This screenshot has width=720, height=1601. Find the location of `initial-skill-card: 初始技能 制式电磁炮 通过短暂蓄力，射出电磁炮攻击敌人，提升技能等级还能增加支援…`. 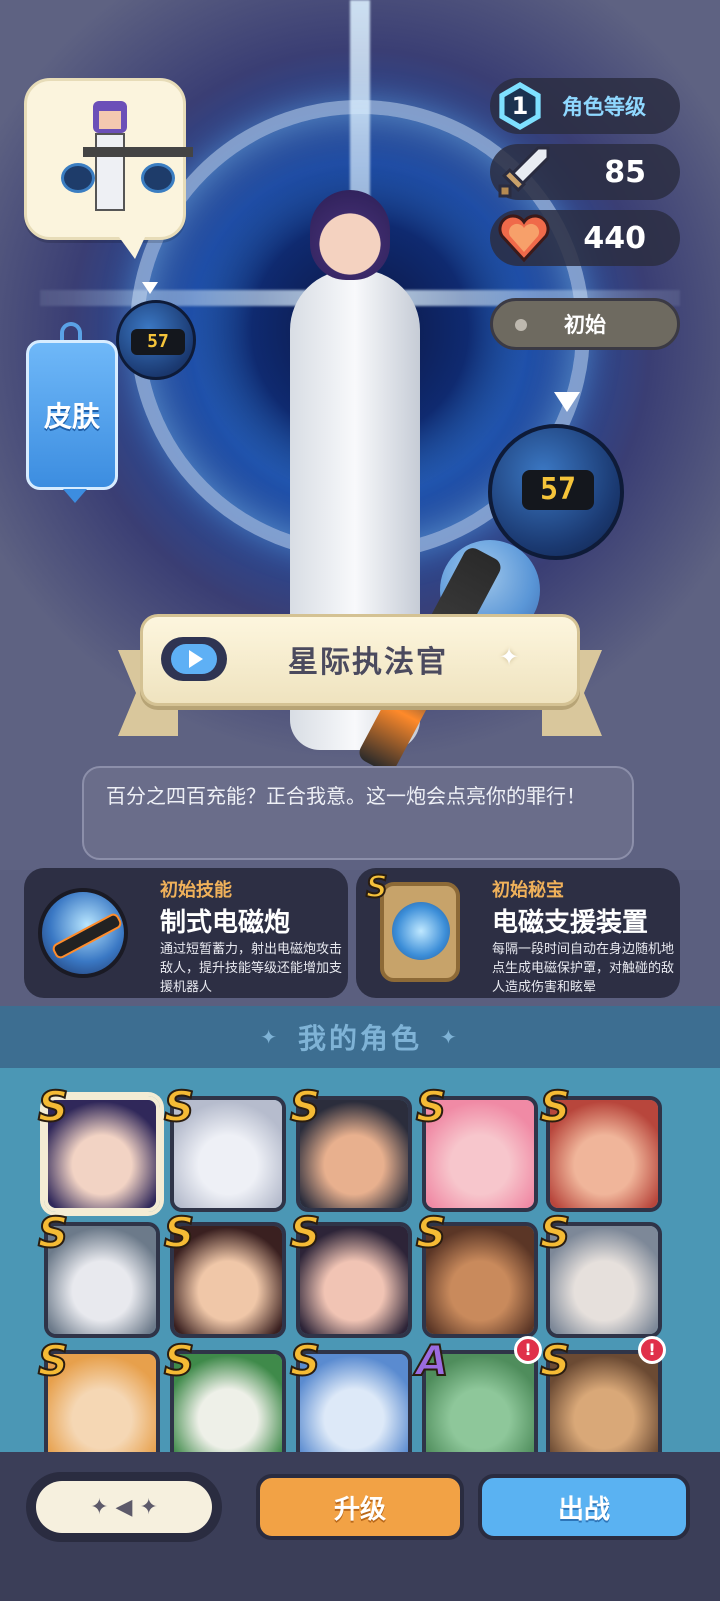

initial-skill-card: 初始技能 制式电磁炮 通过短暂蓄力，射出电磁炮攻击敌人，提升技能等级还能增加支援… is located at coordinates (186, 933).